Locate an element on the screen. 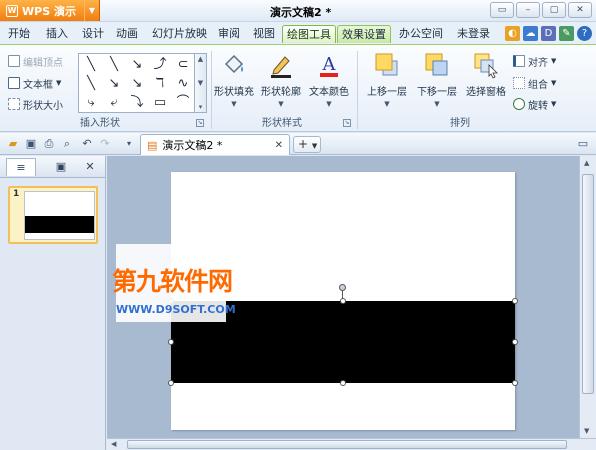 This screenshot has width=596, height=450. tab-drawing-tools: 绘图工具 is located at coordinates (309, 34).